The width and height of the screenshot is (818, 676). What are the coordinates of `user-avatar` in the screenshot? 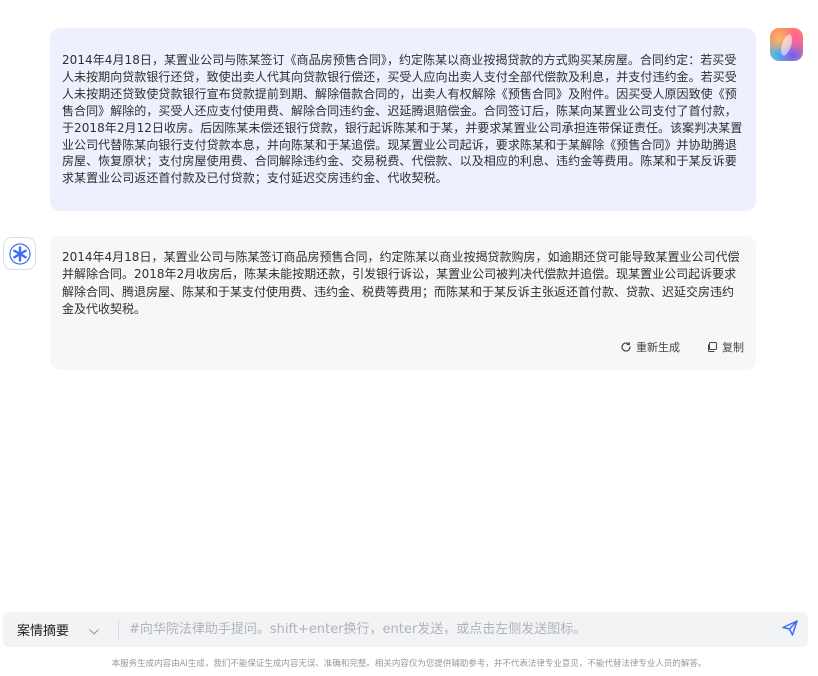 It's located at (786, 44).